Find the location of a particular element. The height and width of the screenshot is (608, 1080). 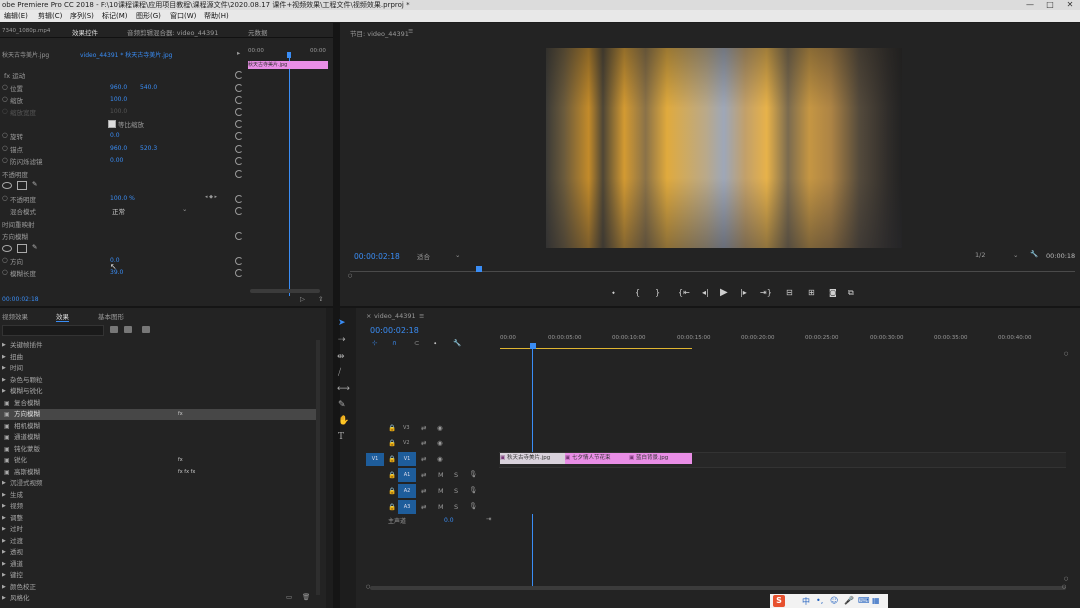

pen-mask-icon: ✎ is located at coordinates (34, 247).